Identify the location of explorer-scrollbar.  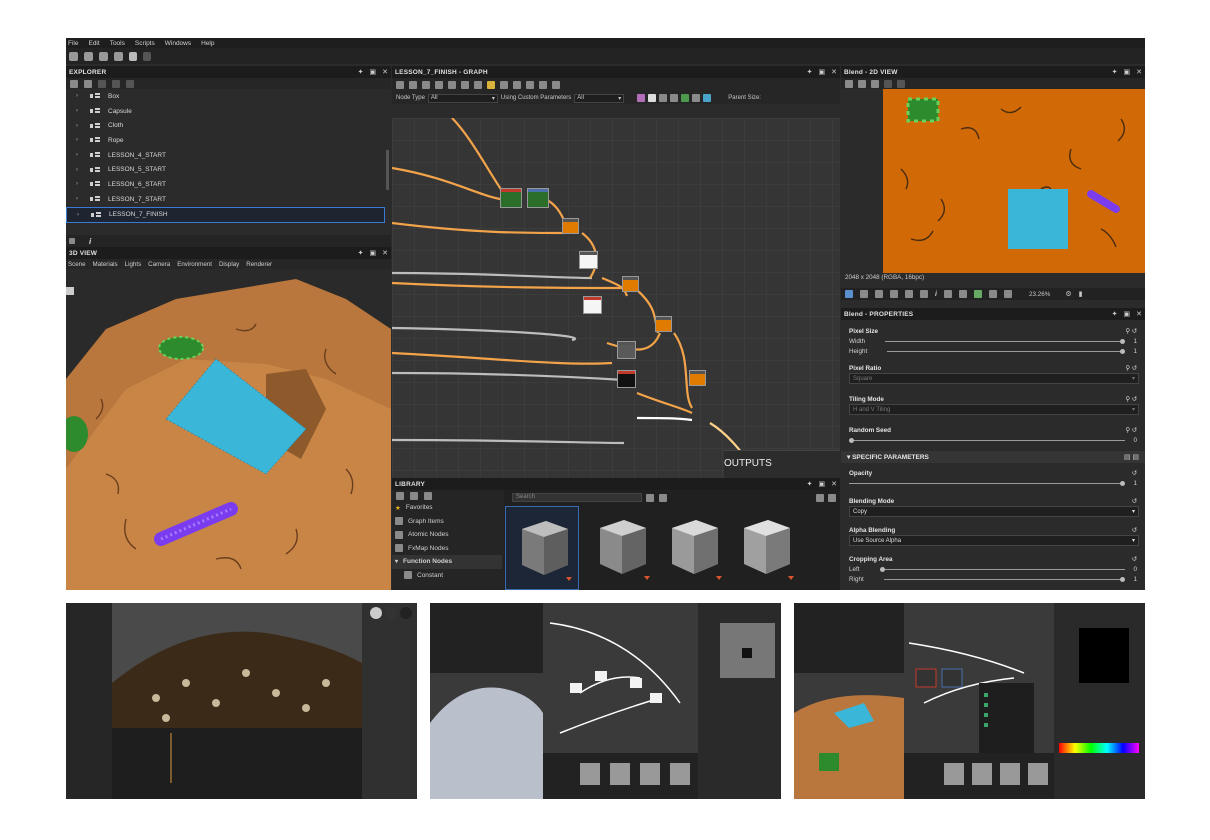
(387, 170).